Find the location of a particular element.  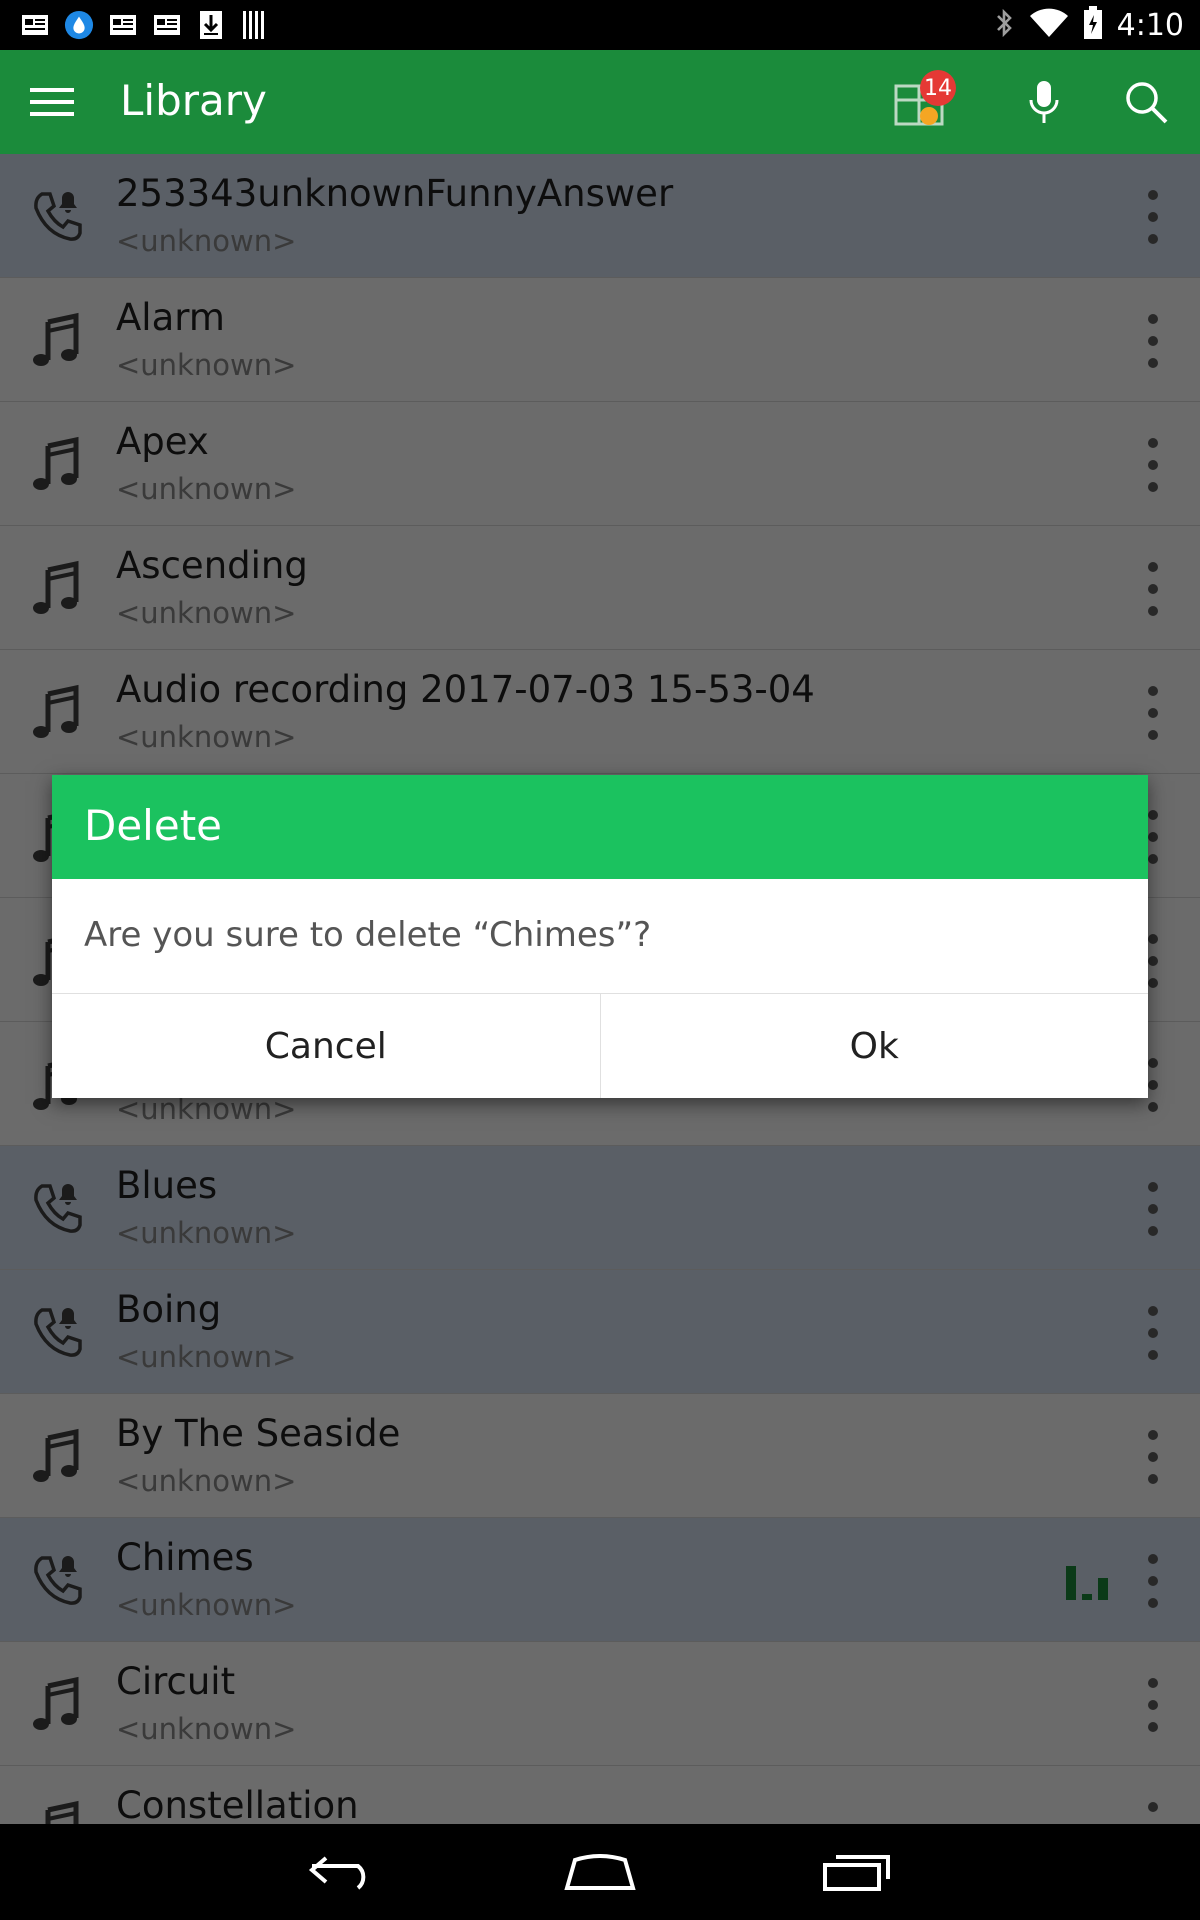

recent-apps-icon is located at coordinates (857, 1872).